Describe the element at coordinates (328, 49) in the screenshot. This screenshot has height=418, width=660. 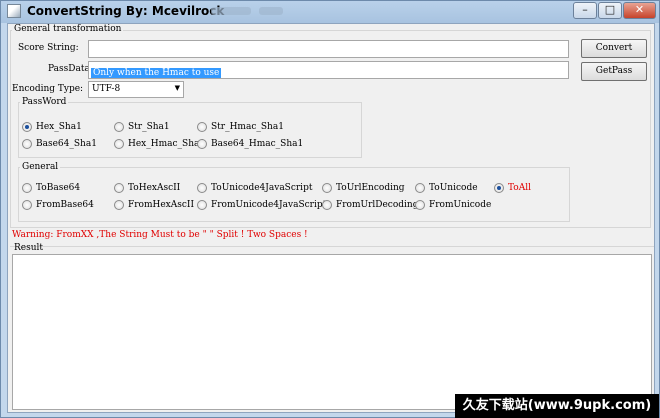
I see `score-string-input` at that location.